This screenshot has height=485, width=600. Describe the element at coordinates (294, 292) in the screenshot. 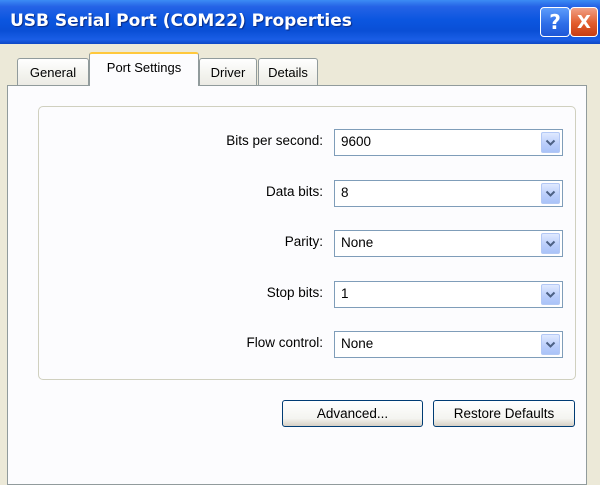

I see `stop-bits-label: Stop bits:` at that location.